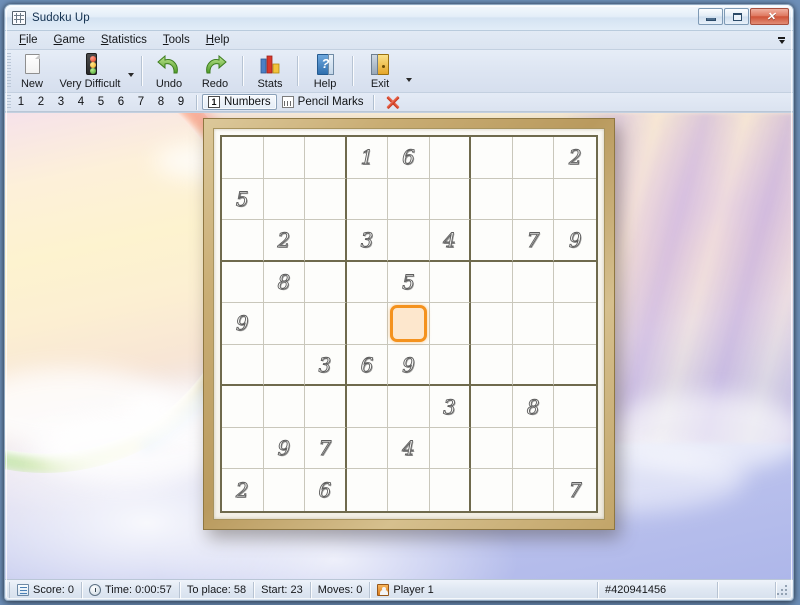 The width and height of the screenshot is (800, 605). Describe the element at coordinates (323, 102) in the screenshot. I see `pencil-marks-mode-button: Pencil Marks` at that location.